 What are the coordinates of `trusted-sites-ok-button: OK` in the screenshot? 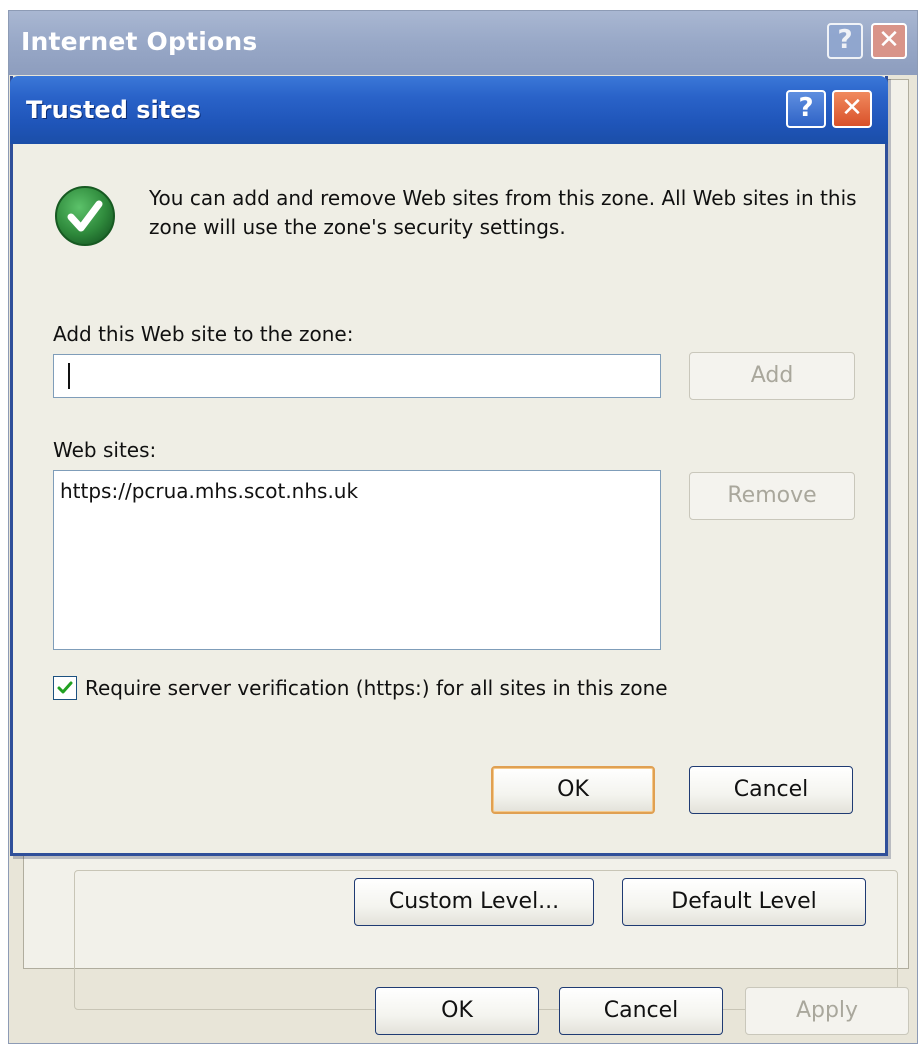 It's located at (573, 790).